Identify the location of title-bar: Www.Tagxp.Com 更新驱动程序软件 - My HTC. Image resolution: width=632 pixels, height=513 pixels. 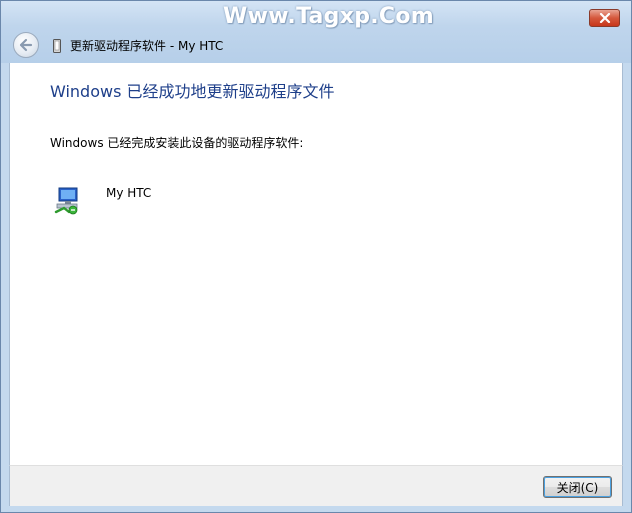
(316, 32).